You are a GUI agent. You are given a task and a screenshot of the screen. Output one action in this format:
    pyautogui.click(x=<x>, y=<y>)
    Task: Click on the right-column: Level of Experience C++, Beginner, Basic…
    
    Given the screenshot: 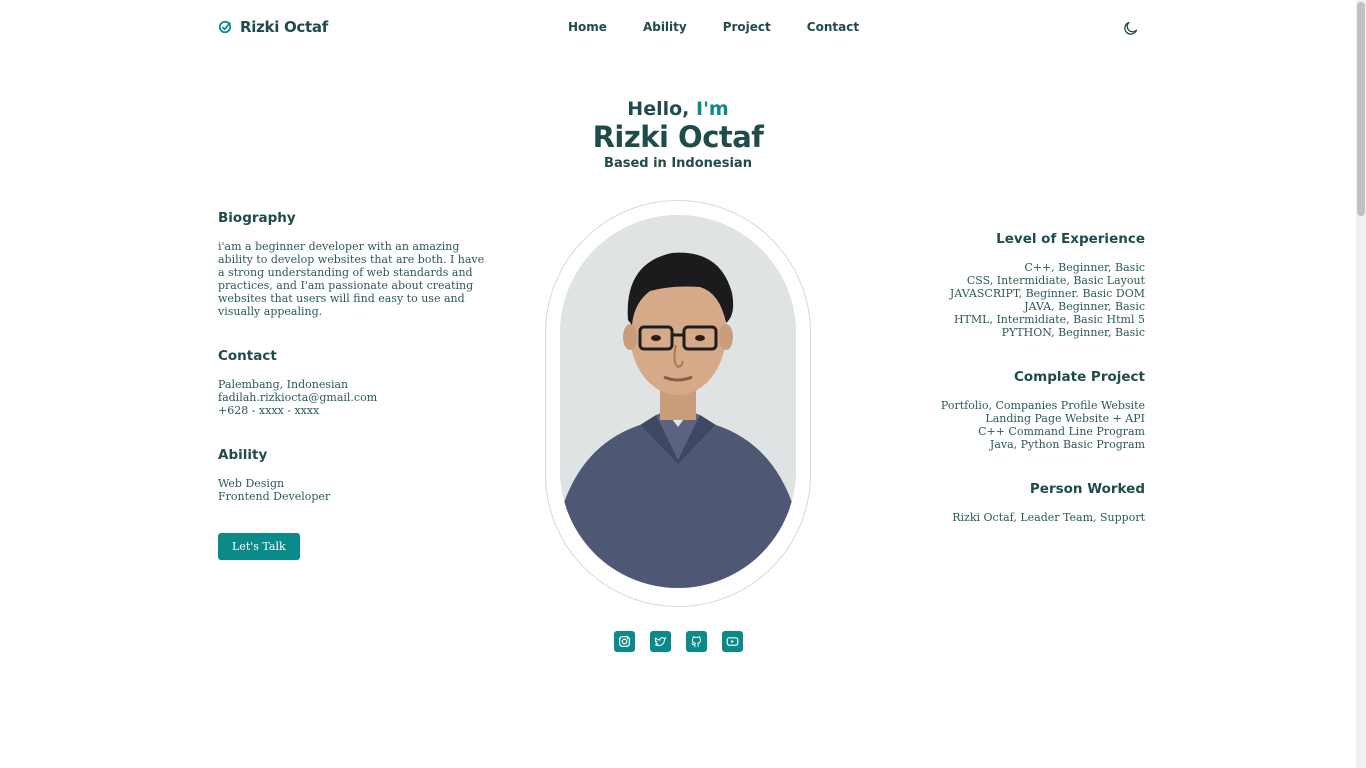 What is the action you would take?
    pyautogui.click(x=1005, y=392)
    